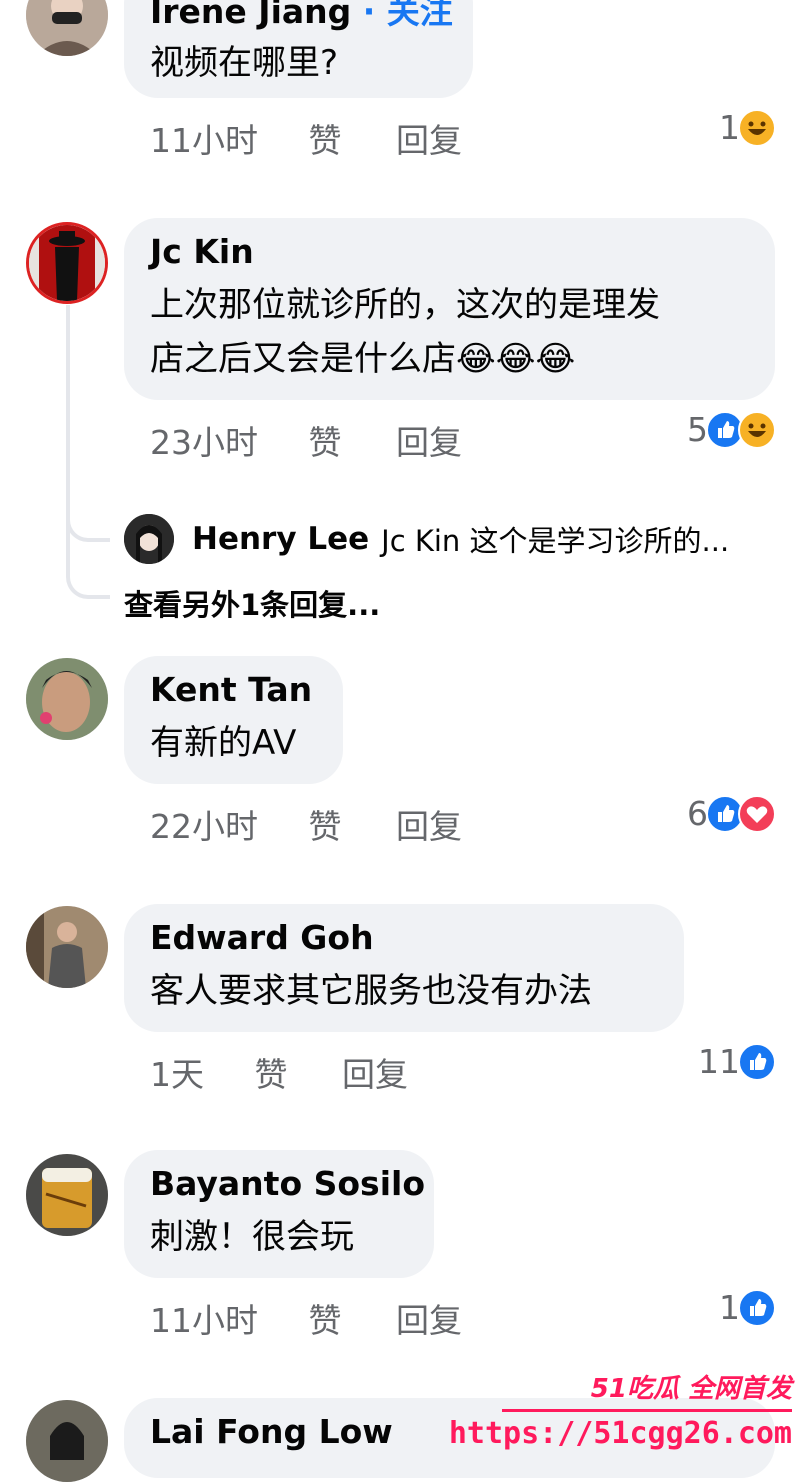 The height and width of the screenshot is (1482, 800). I want to click on comment-text: 有新的AV, so click(223, 743).